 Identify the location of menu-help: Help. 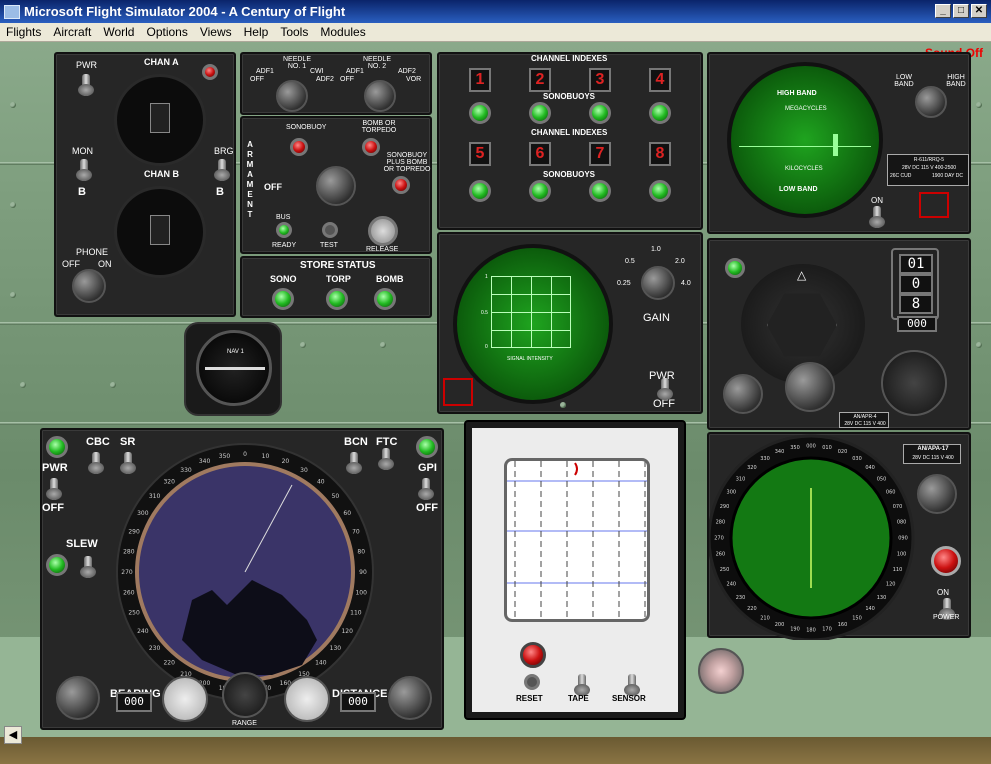
(256, 32).